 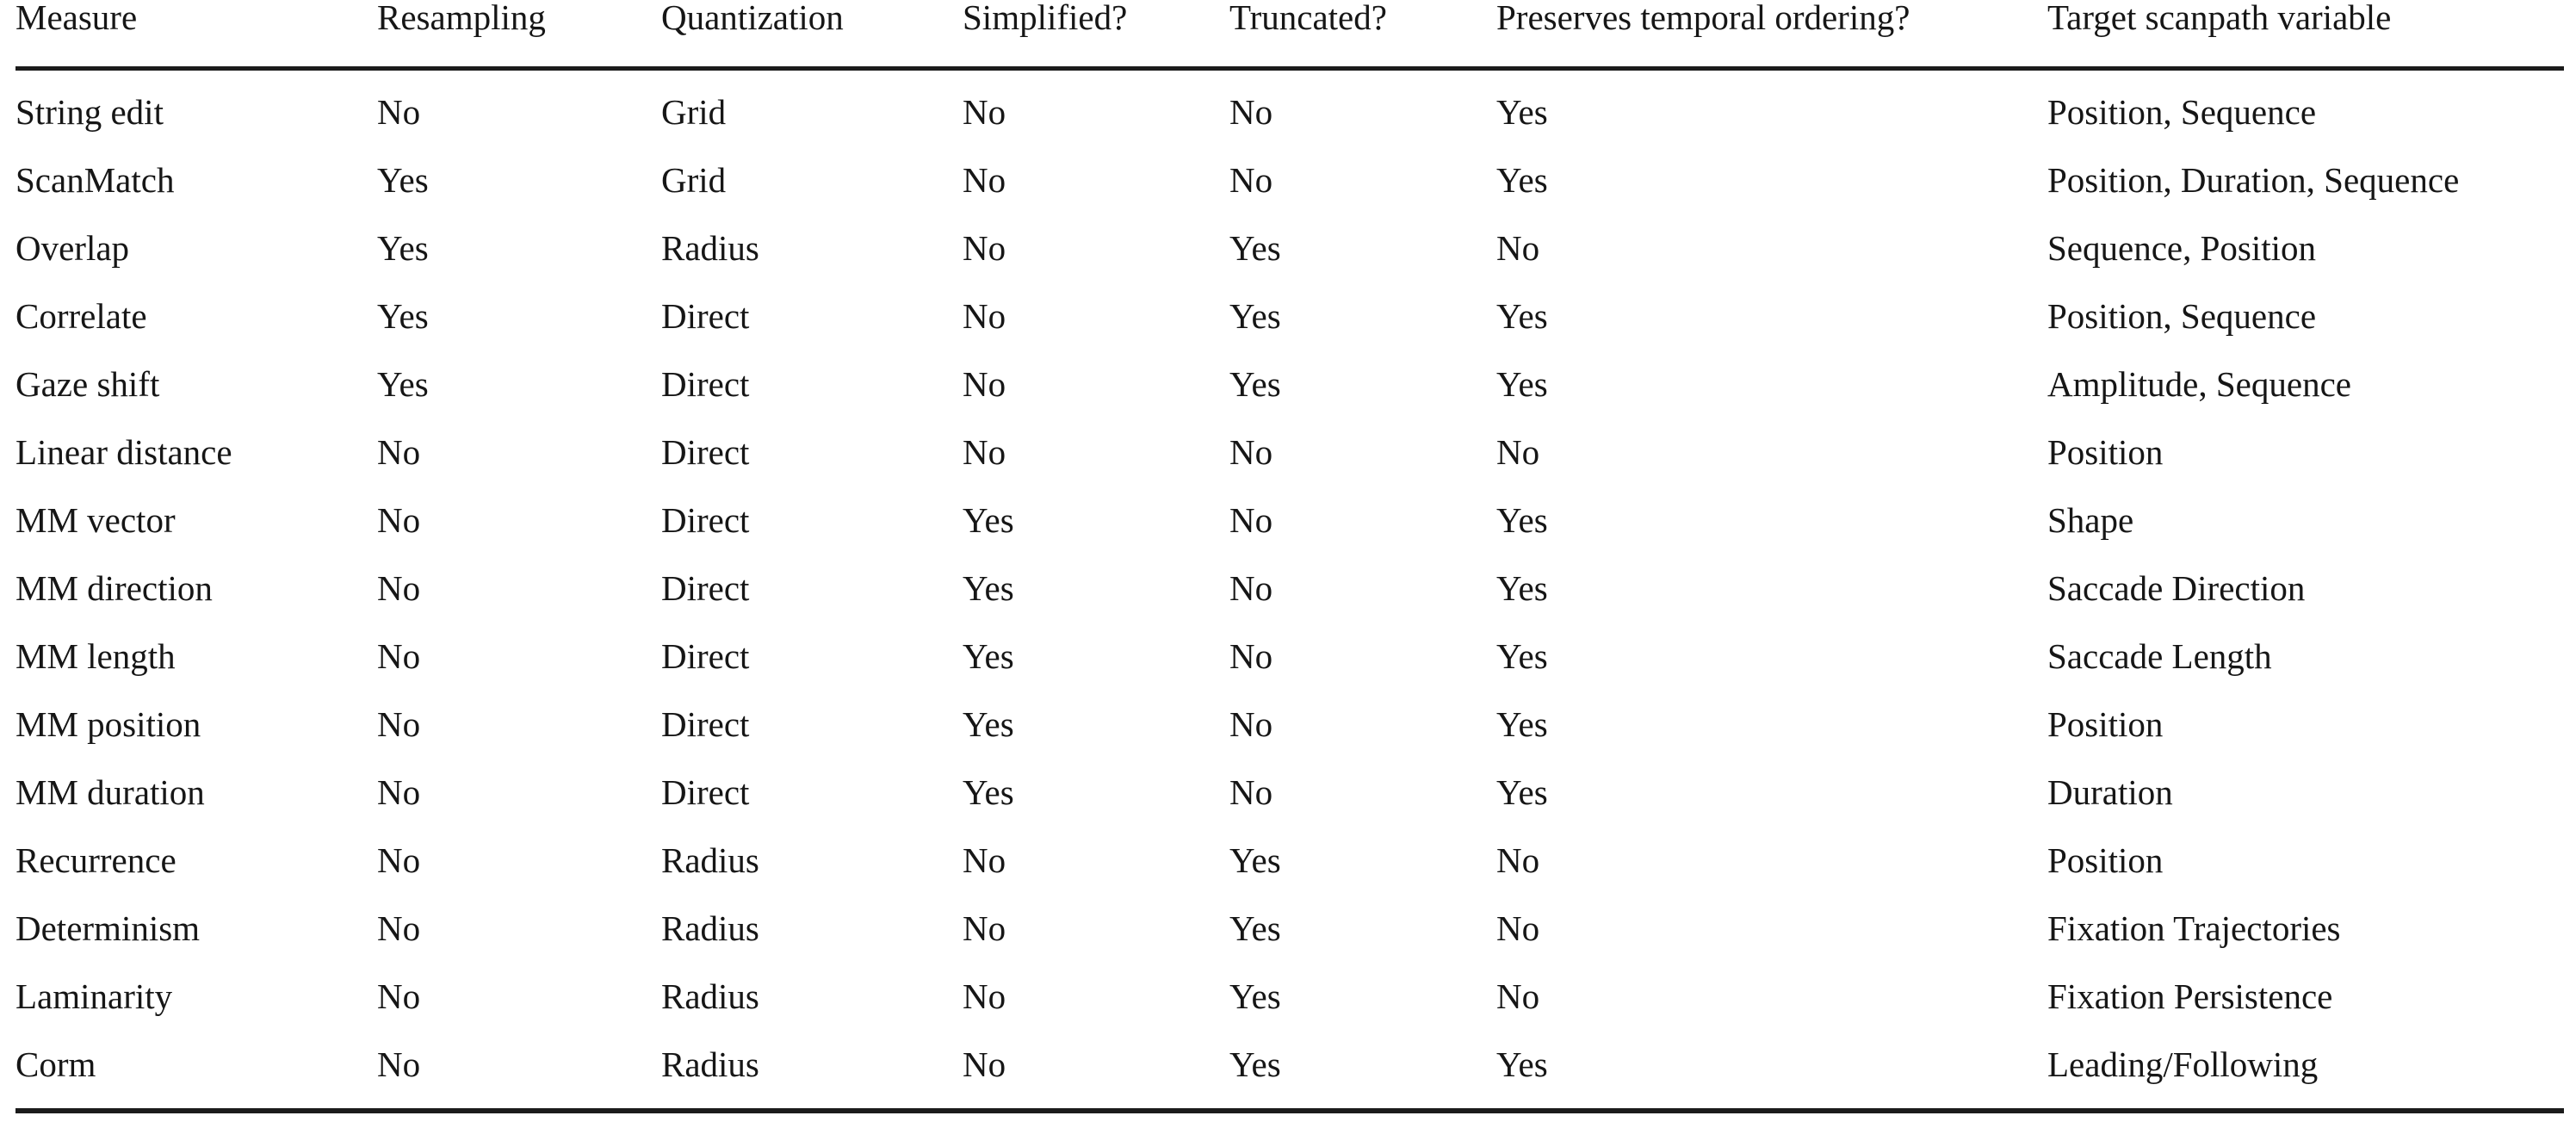 What do you see at coordinates (462, 18) in the screenshot?
I see `column-header-resampling: Resampling` at bounding box center [462, 18].